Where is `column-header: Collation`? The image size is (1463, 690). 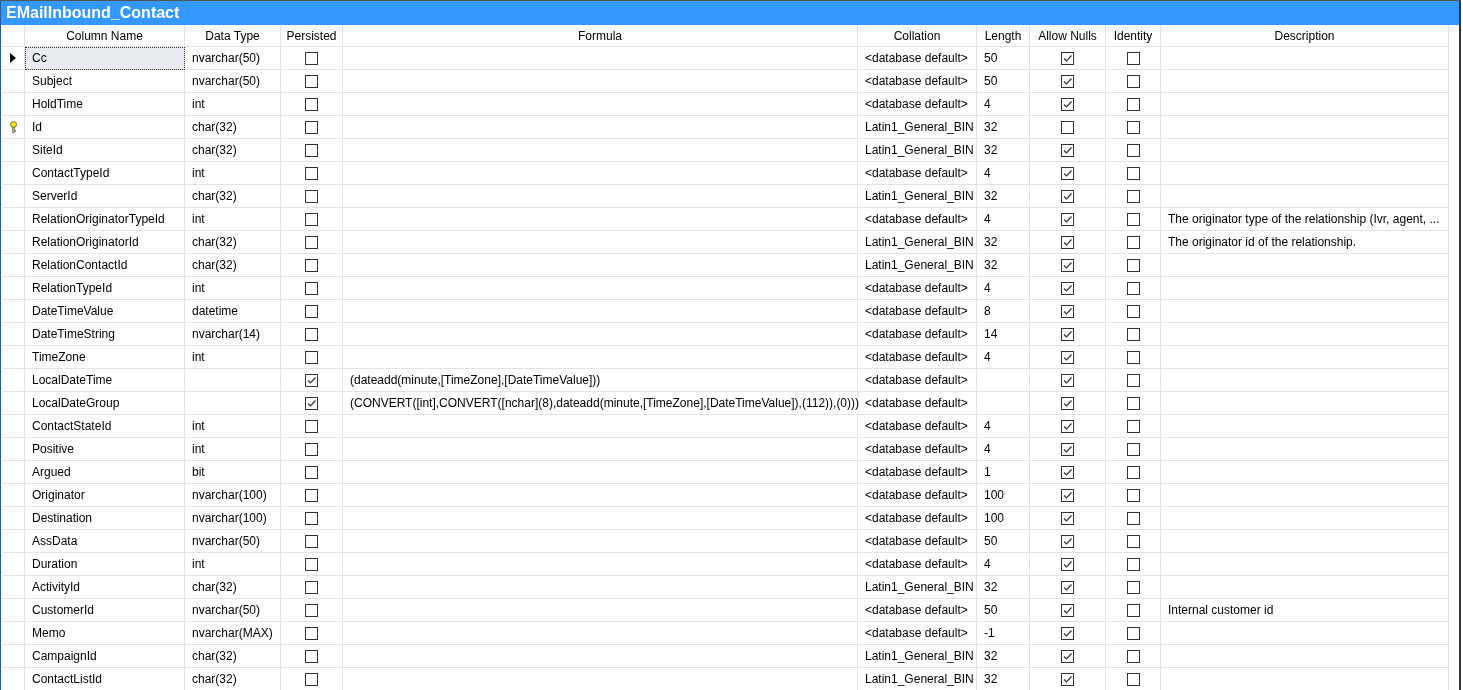
column-header: Collation is located at coordinates (917, 36).